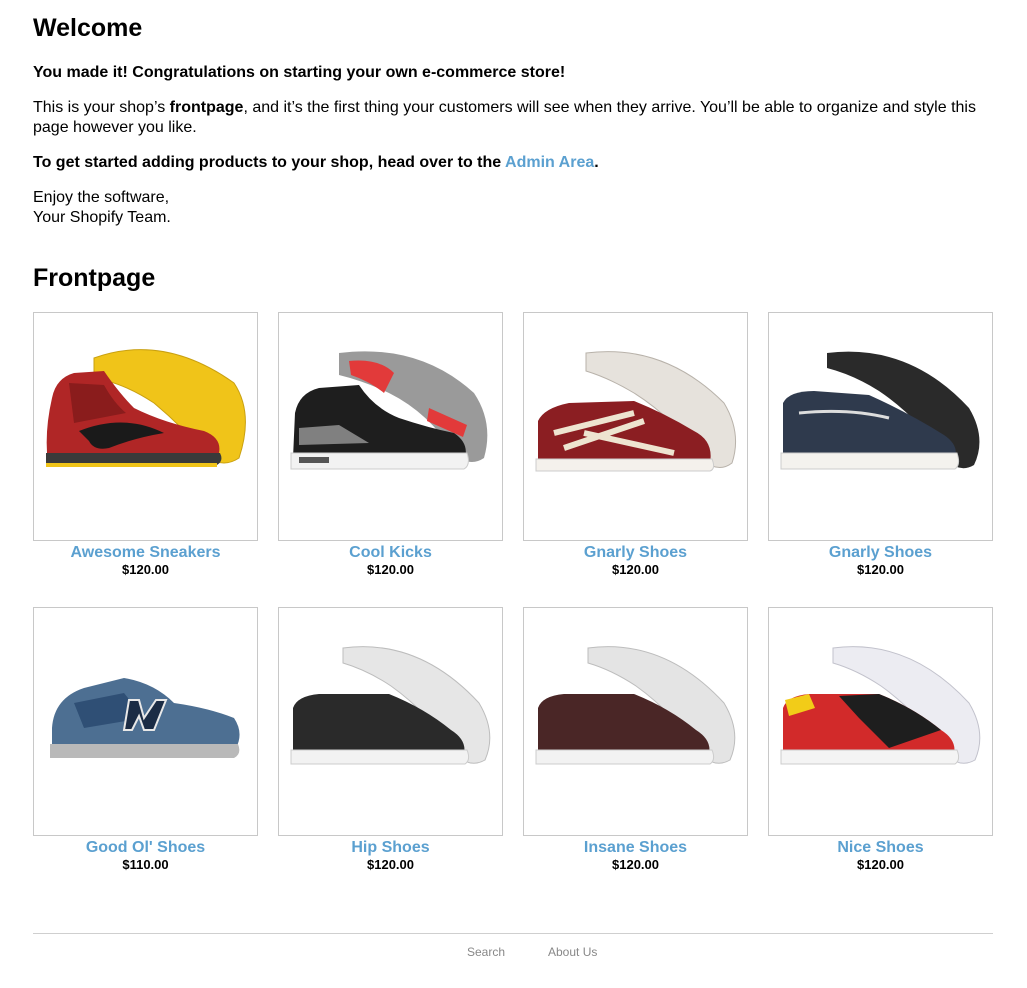 Image resolution: width=1027 pixels, height=988 pixels. Describe the element at coordinates (390, 705) in the screenshot. I see `black-leather-sneaker-icon` at that location.